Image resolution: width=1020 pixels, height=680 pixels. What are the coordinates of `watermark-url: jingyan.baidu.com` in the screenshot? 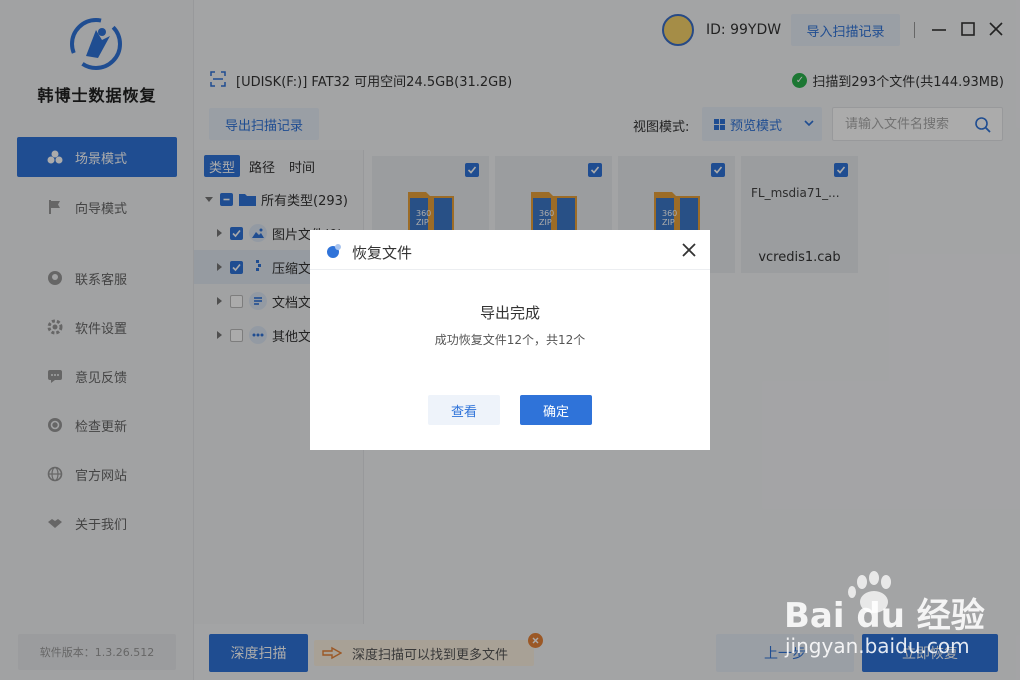 It's located at (877, 646).